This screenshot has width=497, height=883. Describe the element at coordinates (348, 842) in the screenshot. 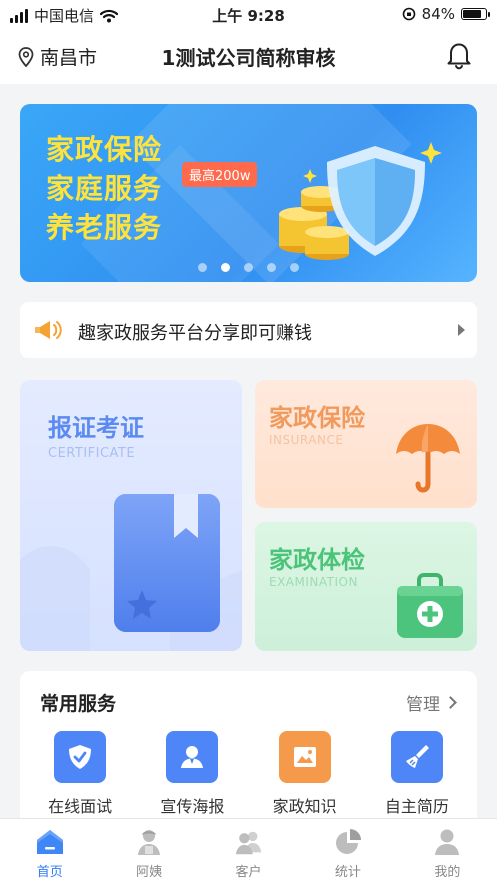

I see `stats-icon` at that location.